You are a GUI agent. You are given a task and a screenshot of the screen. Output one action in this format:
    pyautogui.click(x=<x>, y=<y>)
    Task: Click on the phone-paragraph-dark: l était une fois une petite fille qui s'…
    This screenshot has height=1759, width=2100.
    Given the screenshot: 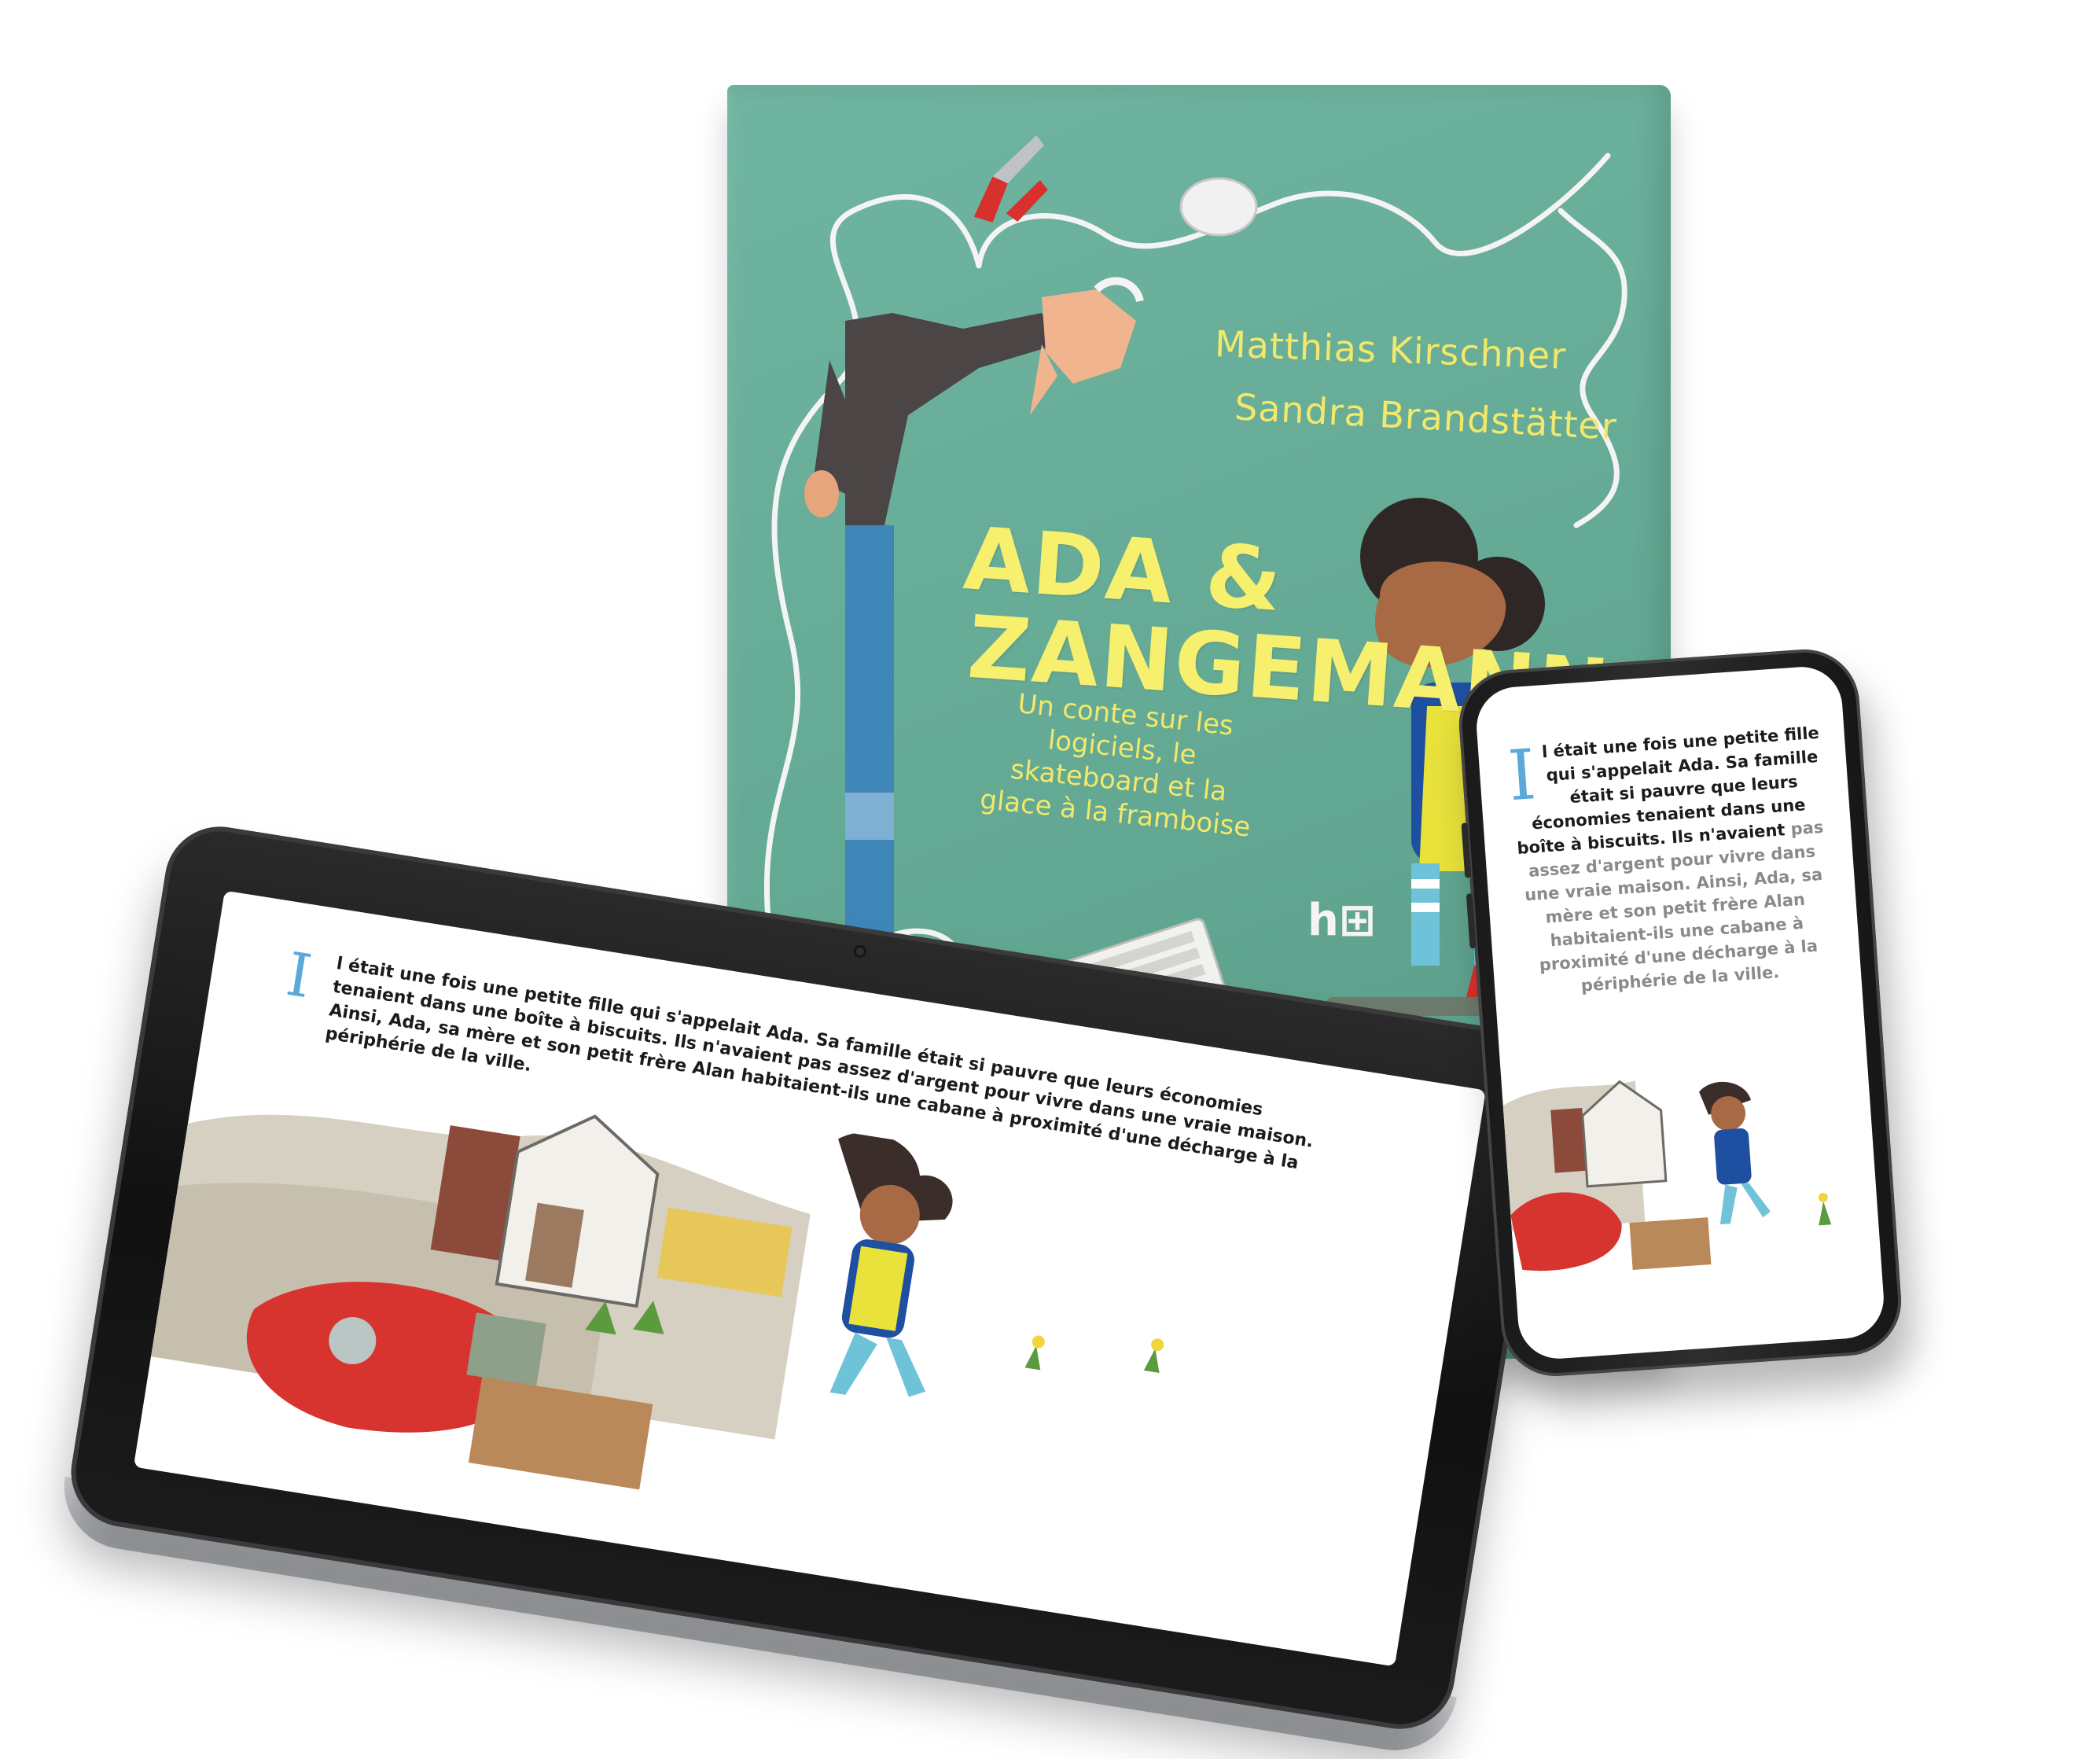 What is the action you would take?
    pyautogui.click(x=1668, y=790)
    